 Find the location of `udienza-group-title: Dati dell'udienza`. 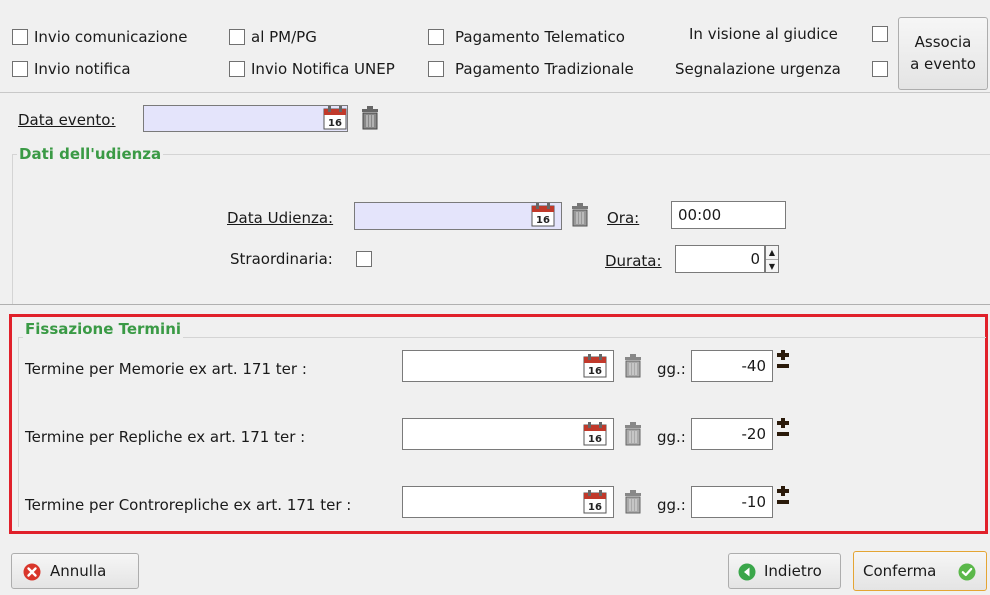

udienza-group-title: Dati dell'udienza is located at coordinates (90, 154).